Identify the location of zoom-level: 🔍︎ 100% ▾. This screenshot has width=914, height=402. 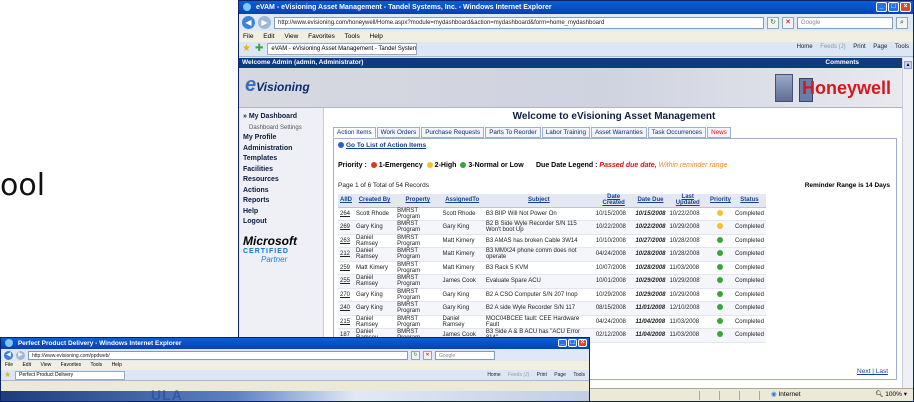
(891, 395).